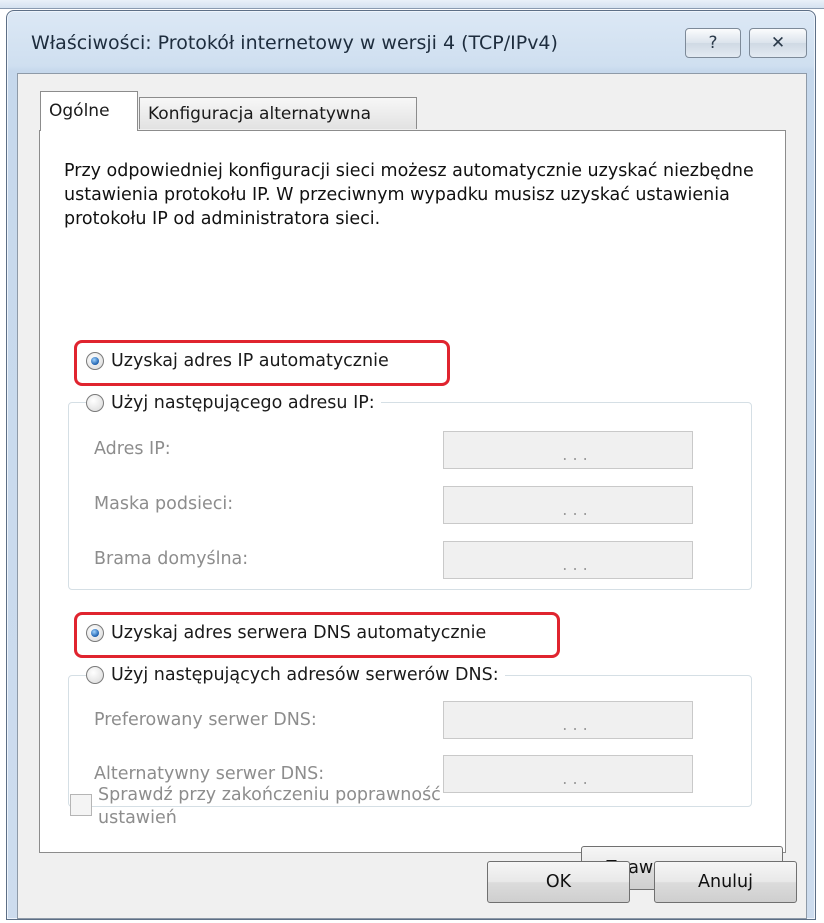  I want to click on dns-manual-option: Użyj następujących adresów serwerów DNS:, so click(295, 675).